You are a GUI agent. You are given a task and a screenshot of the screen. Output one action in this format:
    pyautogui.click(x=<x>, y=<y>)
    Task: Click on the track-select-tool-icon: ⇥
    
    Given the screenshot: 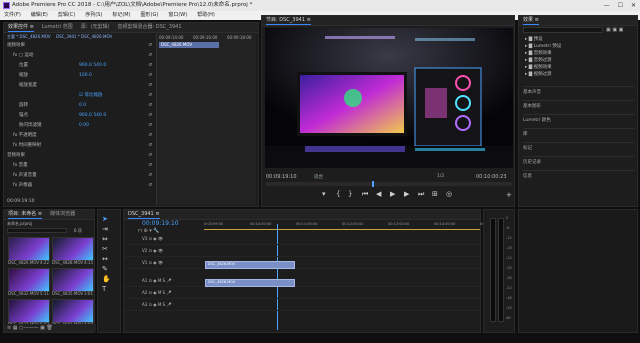 What is the action you would take?
    pyautogui.click(x=106, y=229)
    